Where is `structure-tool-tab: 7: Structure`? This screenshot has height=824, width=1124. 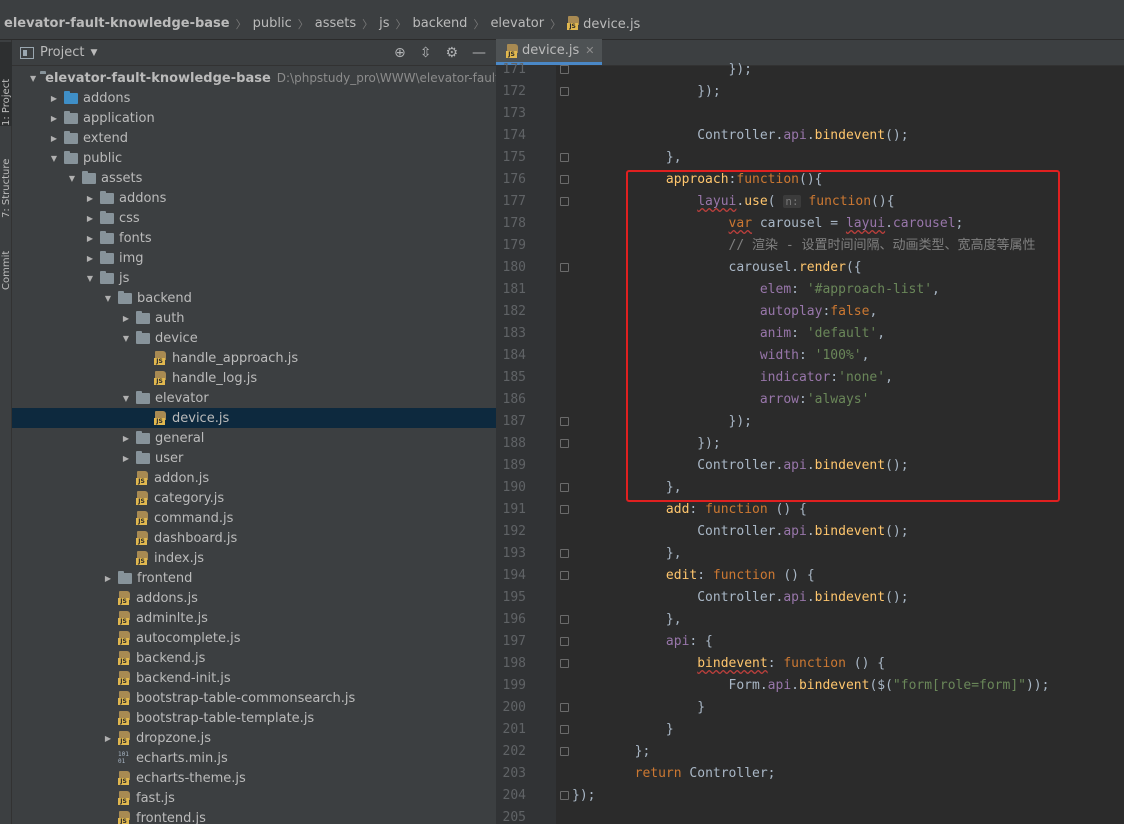
structure-tool-tab: 7: Structure is located at coordinates (6, 175).